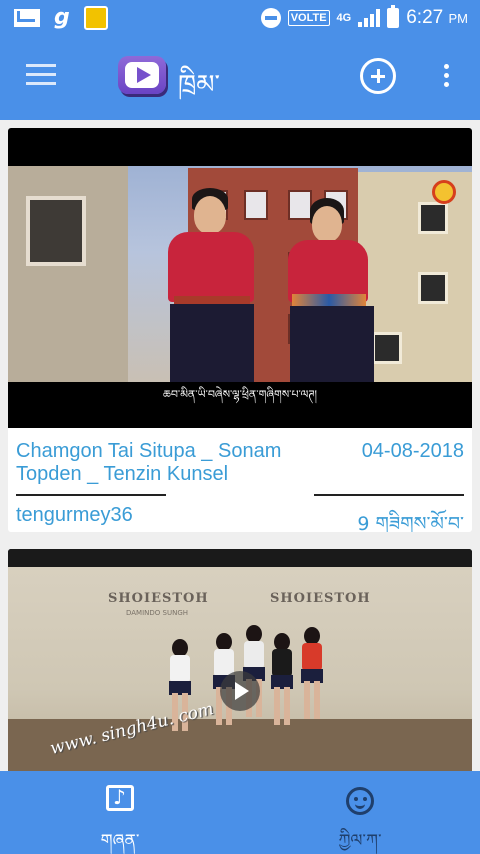  What do you see at coordinates (360, 801) in the screenshot?
I see `smiley-face-icon` at bounding box center [360, 801].